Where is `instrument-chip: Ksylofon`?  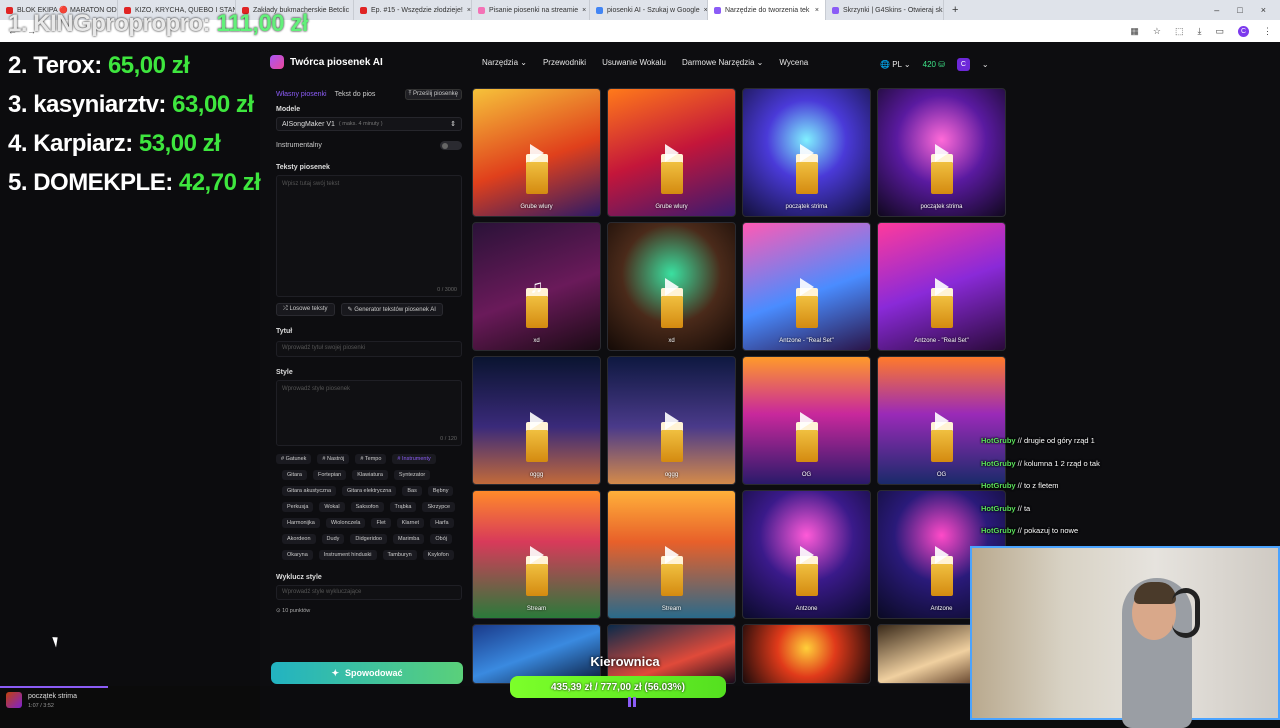 instrument-chip: Ksylofon is located at coordinates (438, 555).